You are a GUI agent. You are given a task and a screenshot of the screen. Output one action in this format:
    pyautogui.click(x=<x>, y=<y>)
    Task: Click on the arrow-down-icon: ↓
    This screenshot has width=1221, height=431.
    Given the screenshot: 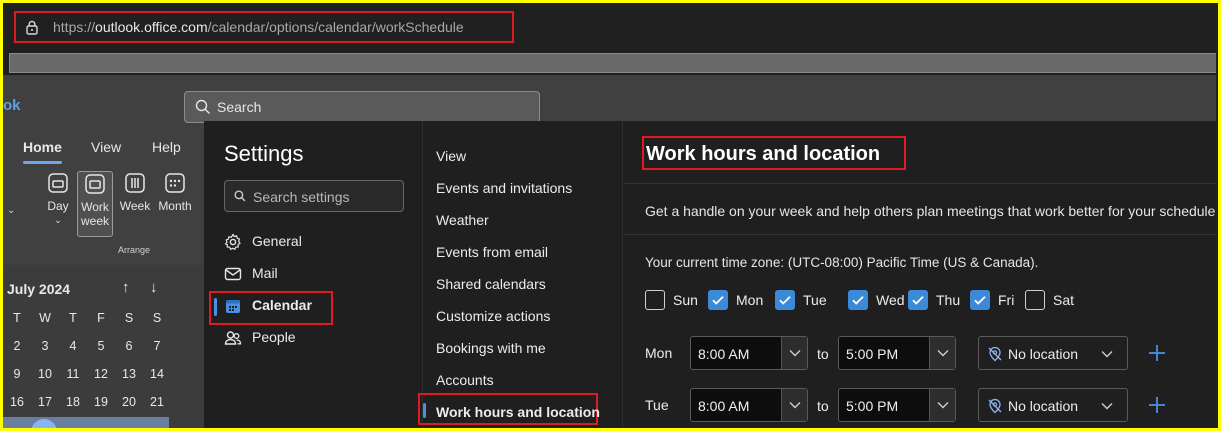 What is the action you would take?
    pyautogui.click(x=154, y=287)
    